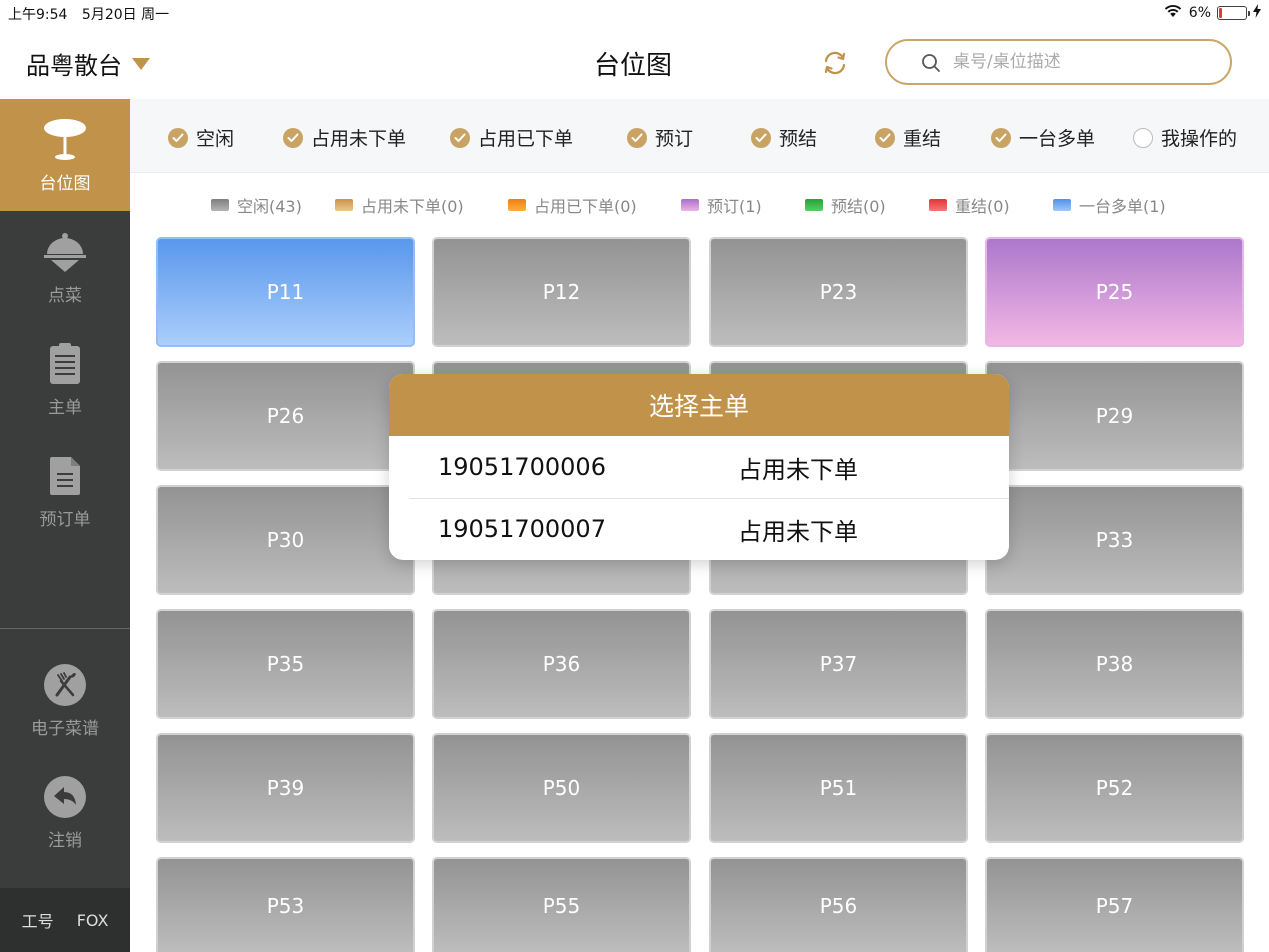  I want to click on legend-label: 占用未下单(0), so click(412, 206).